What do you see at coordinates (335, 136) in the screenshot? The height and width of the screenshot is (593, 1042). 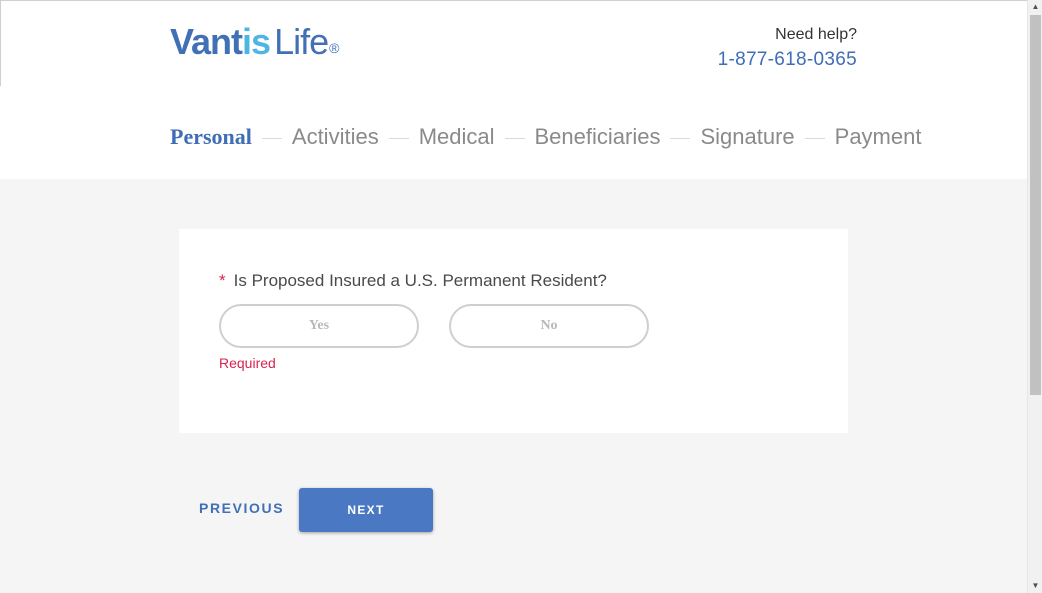 I see `step-activities: Activities` at bounding box center [335, 136].